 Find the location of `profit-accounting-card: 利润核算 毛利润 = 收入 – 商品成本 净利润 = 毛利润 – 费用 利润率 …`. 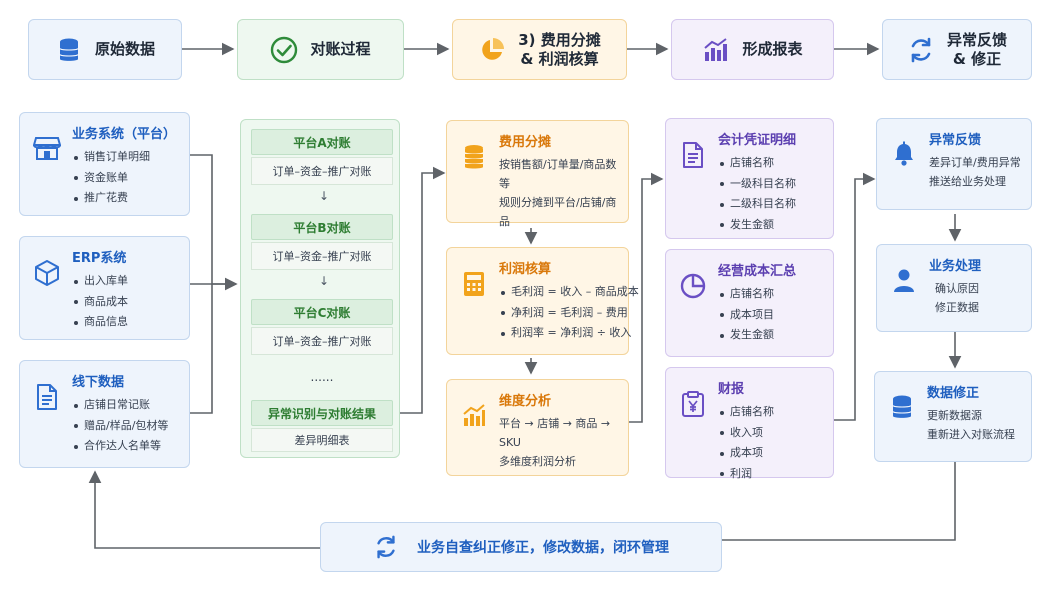

profit-accounting-card: 利润核算 毛利润 = 收入 – 商品成本 净利润 = 毛利润 – 费用 利润率 … is located at coordinates (542, 301).